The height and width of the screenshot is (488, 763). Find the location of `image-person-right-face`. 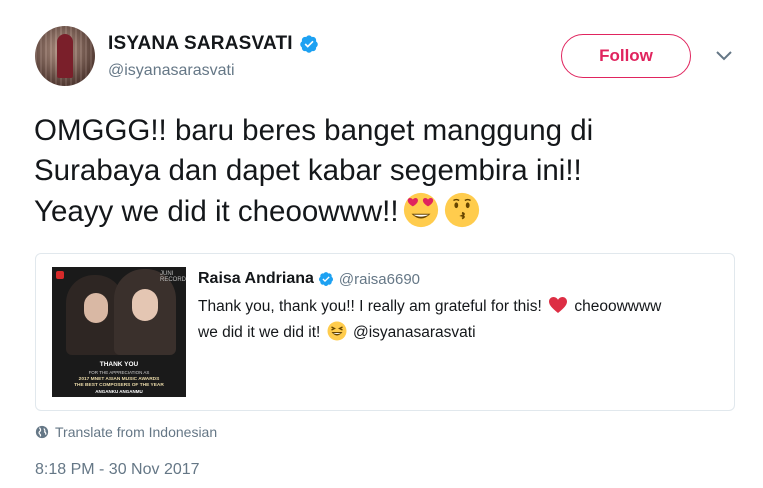

image-person-right-face is located at coordinates (145, 305).